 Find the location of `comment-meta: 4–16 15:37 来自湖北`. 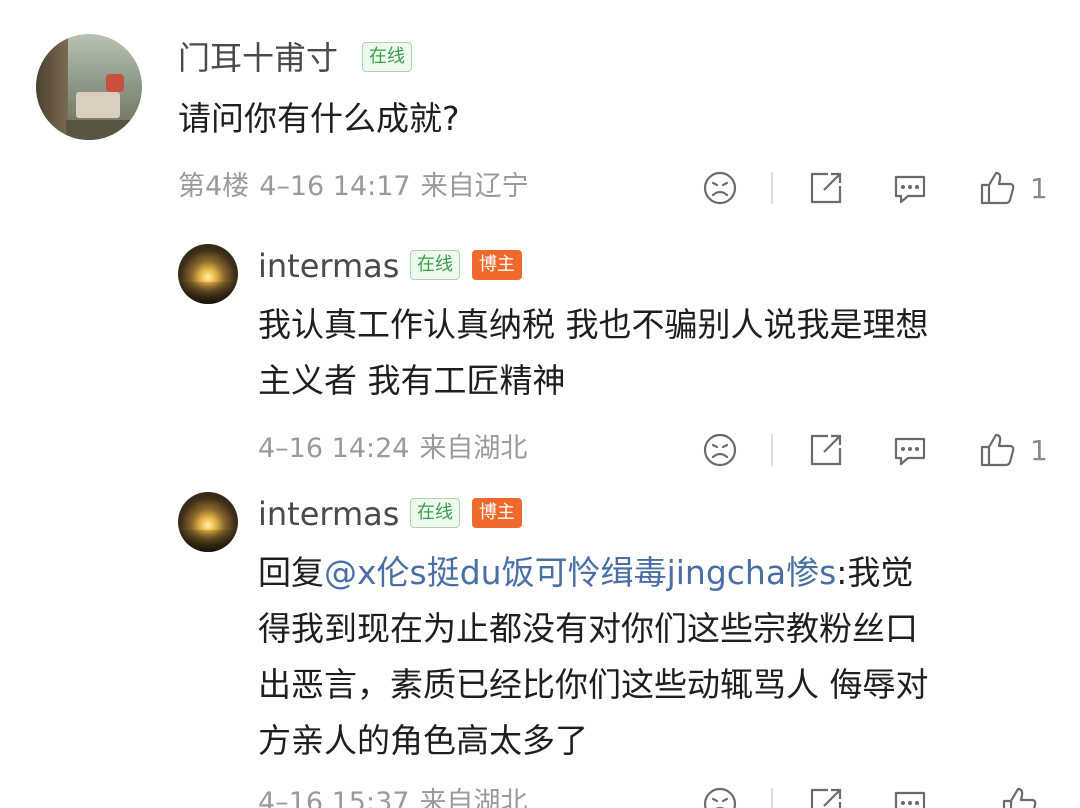

comment-meta: 4–16 15:37 来自湖北 is located at coordinates (397, 797).